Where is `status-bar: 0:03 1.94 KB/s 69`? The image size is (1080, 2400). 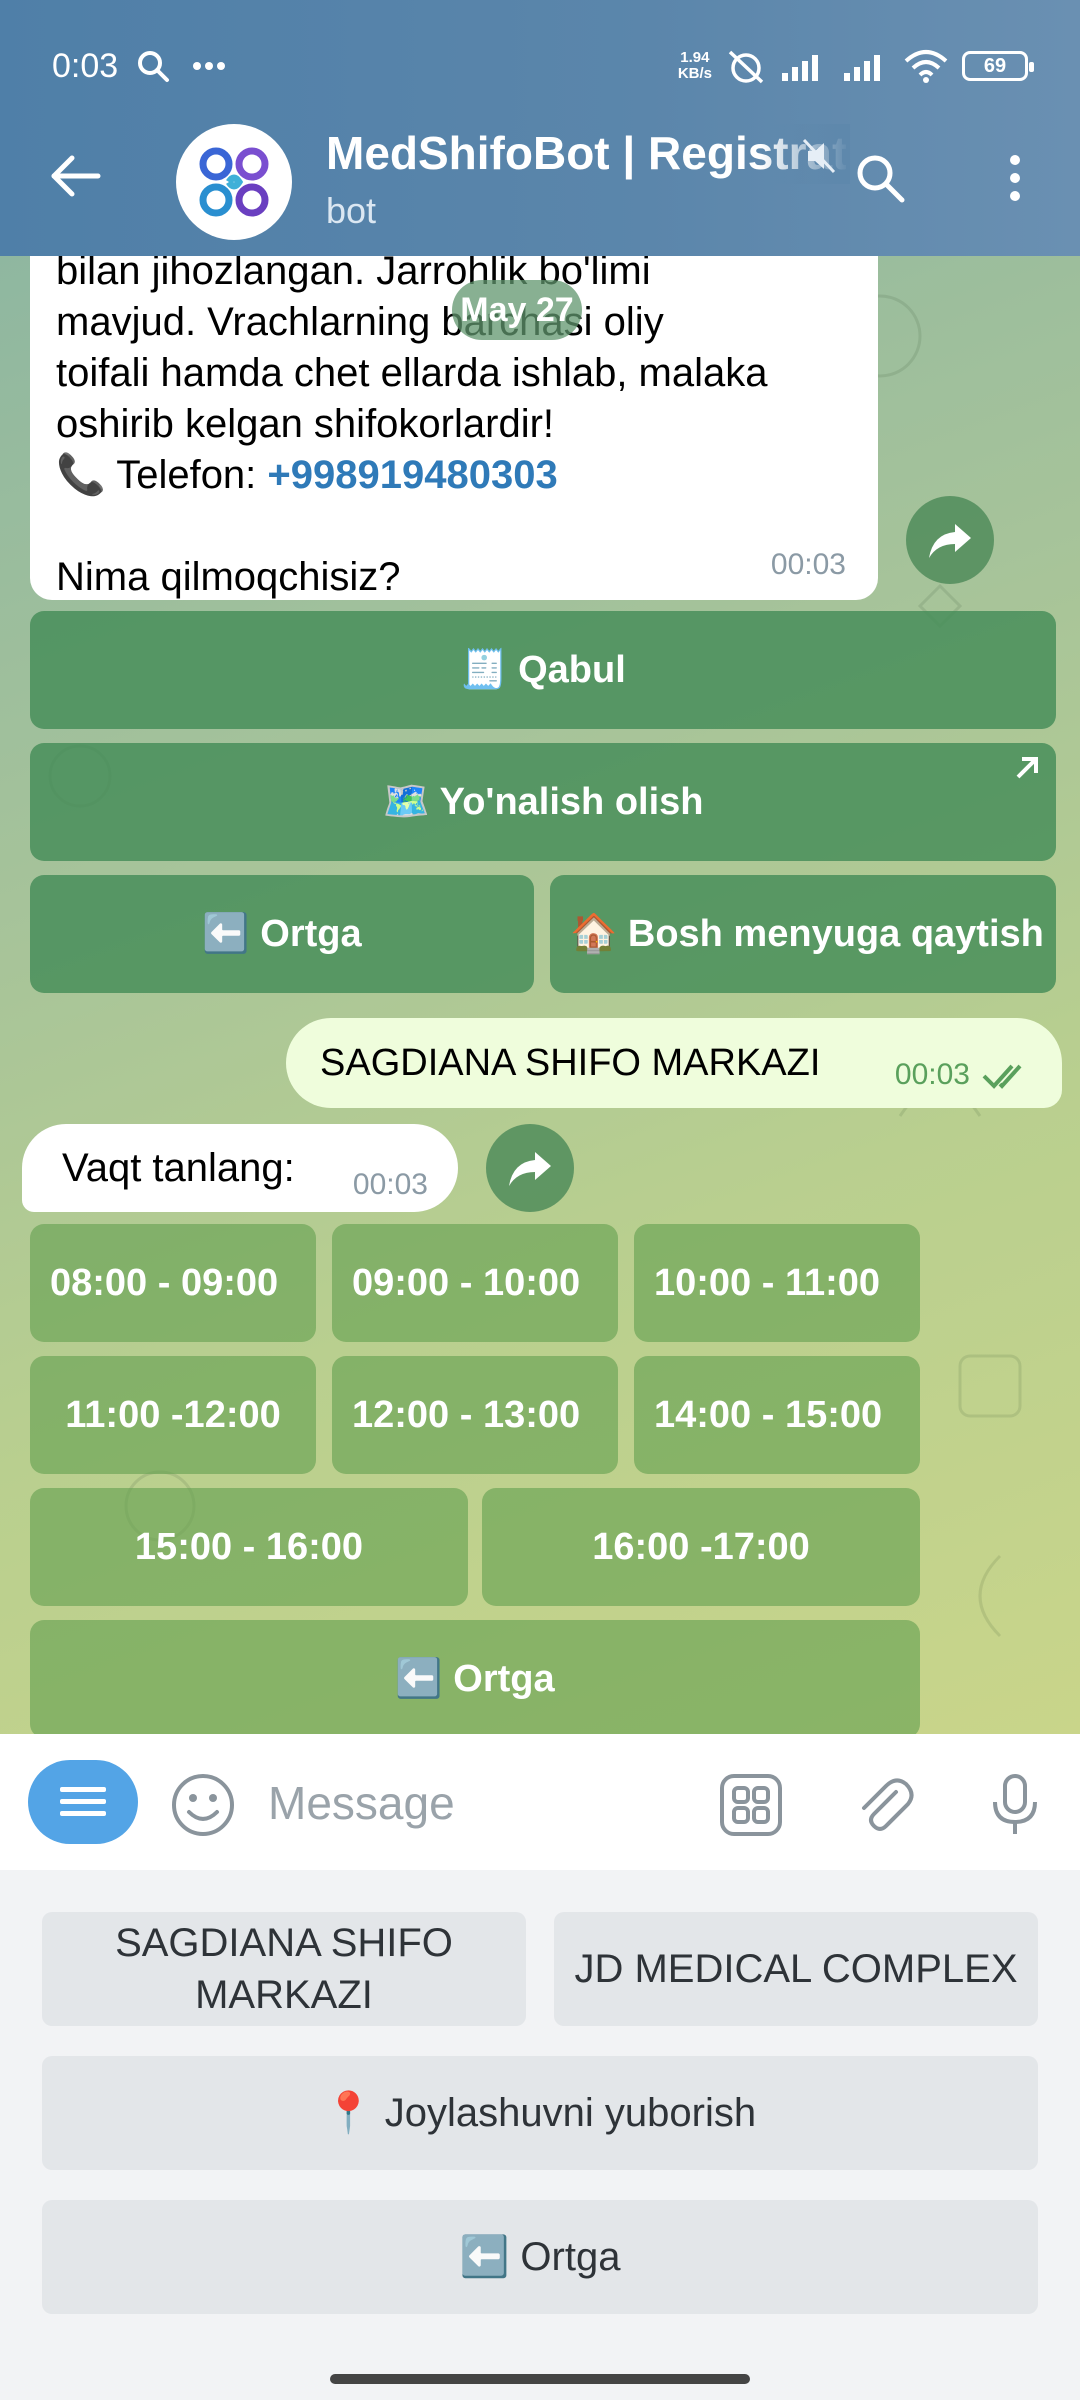
status-bar: 0:03 1.94 KB/s 69 is located at coordinates (543, 66).